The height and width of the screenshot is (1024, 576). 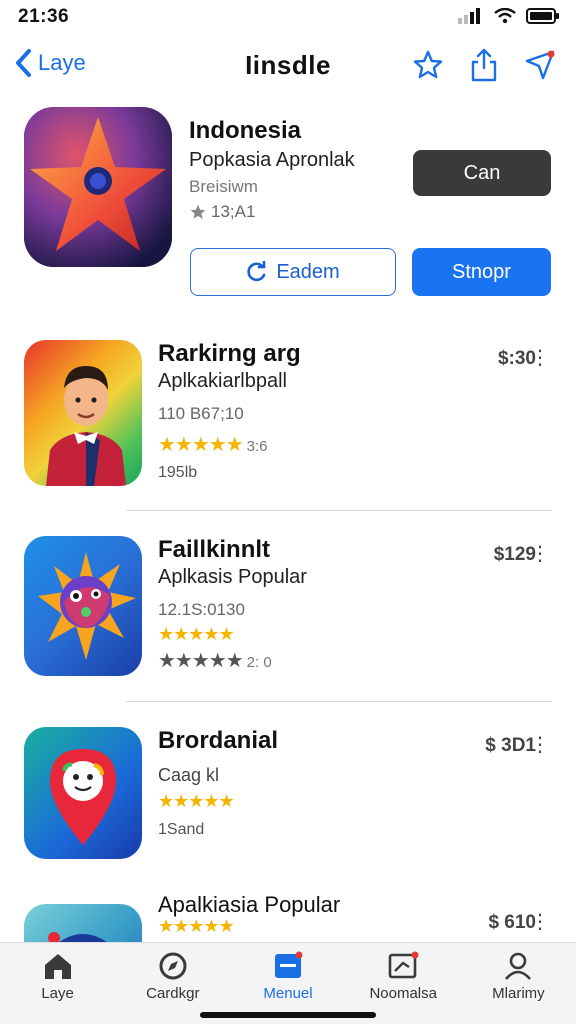 What do you see at coordinates (83, 413) in the screenshot?
I see `app-icon-avatar` at bounding box center [83, 413].